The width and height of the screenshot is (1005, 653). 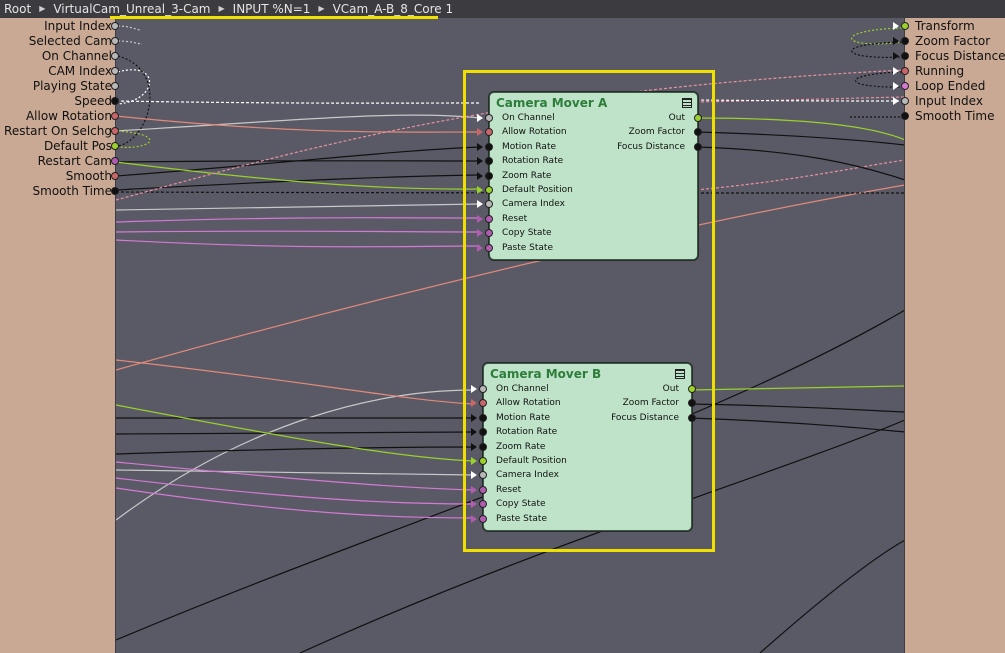 I want to click on left-port-playing-state: Playing State, so click(x=72, y=86).